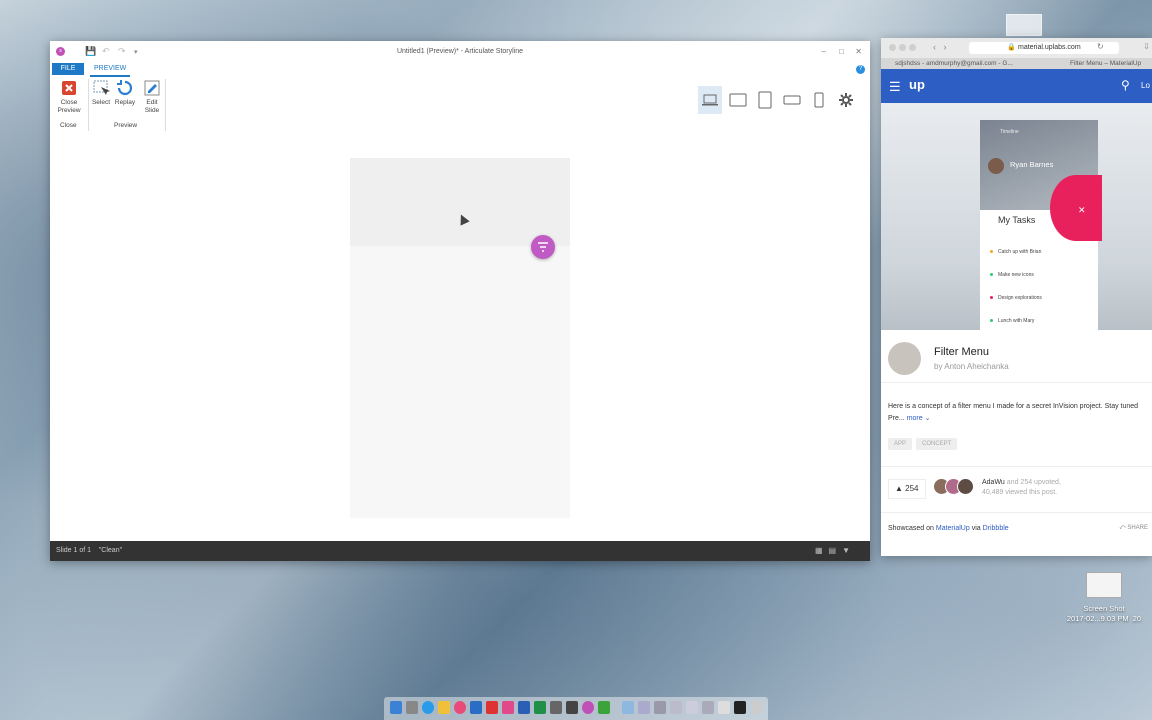  Describe the element at coordinates (1145, 85) in the screenshot. I see `login-link: Lo` at that location.